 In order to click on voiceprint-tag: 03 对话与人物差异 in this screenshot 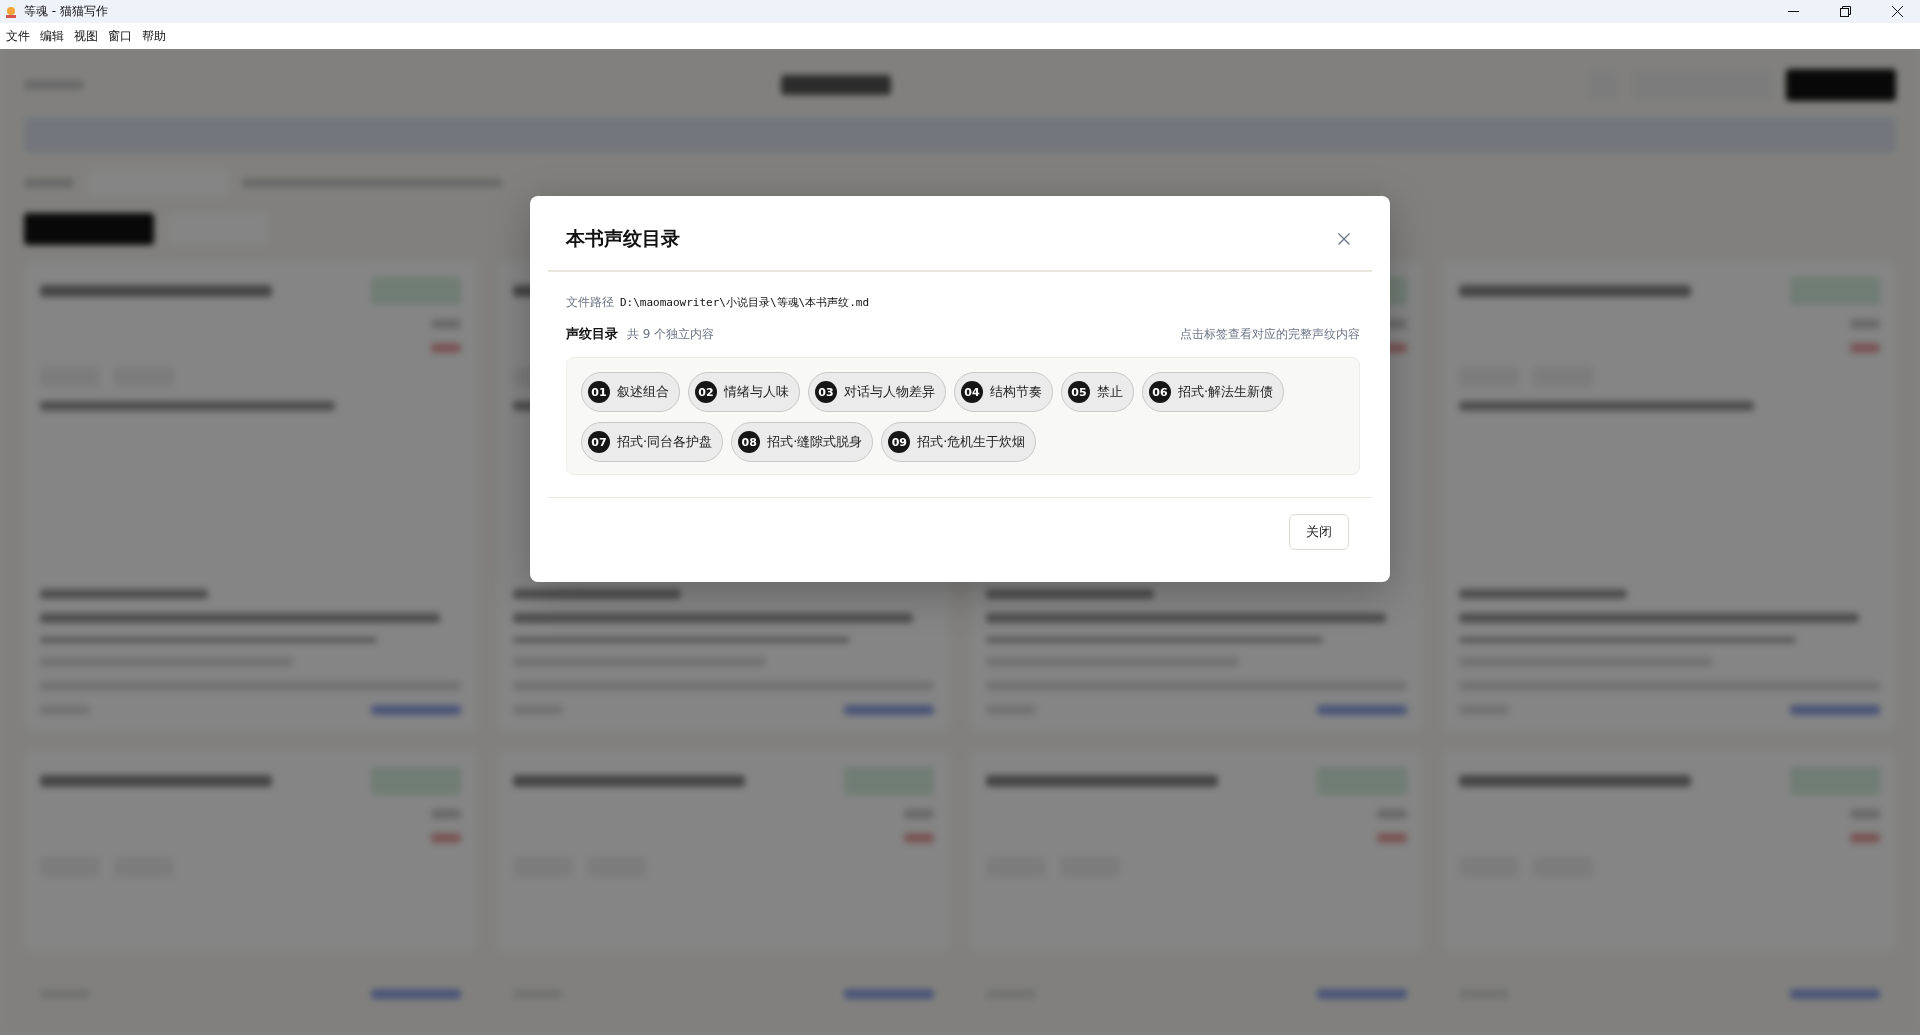, I will do `click(877, 392)`.